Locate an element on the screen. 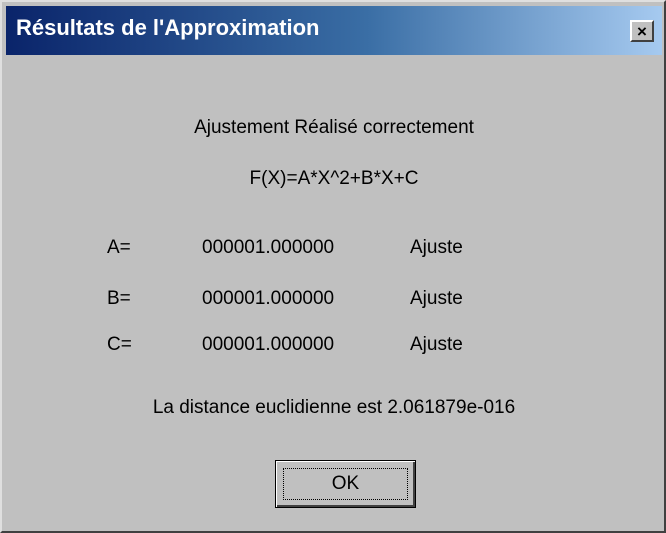 The height and width of the screenshot is (533, 666). close-button: × is located at coordinates (642, 31).